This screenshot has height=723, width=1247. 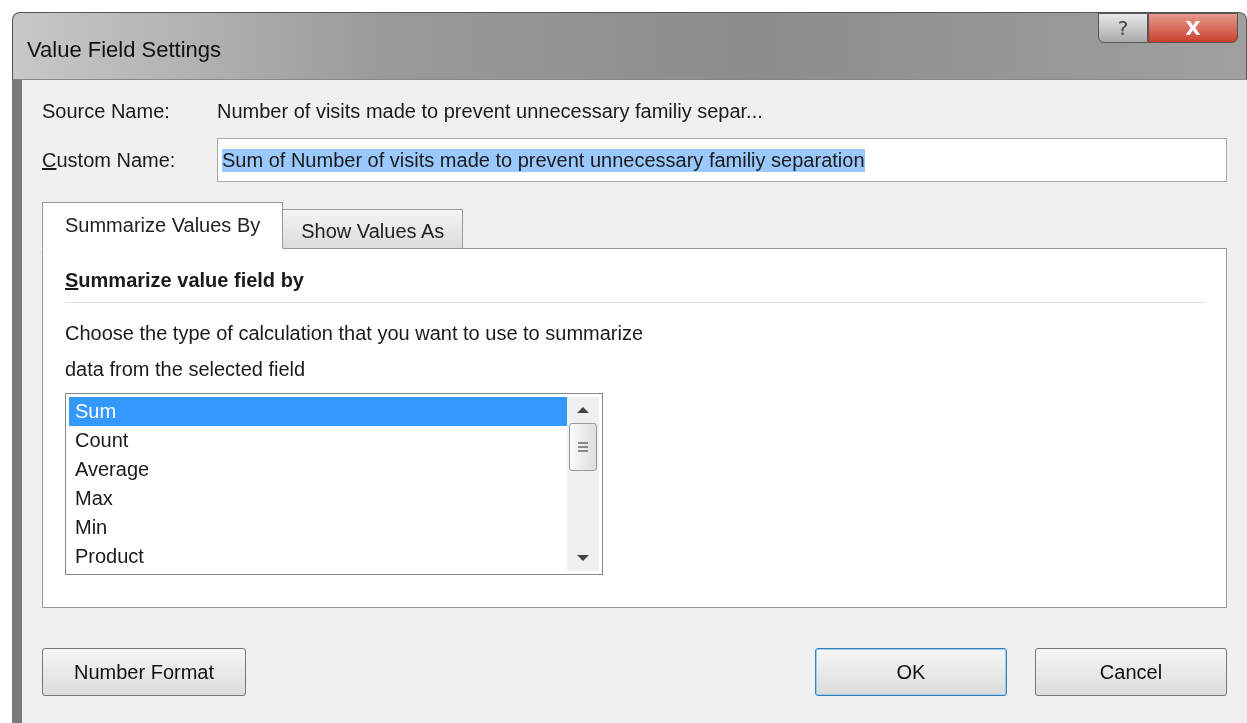 I want to click on calculation-listbox: Sum Count Average Max Min Product, so click(x=334, y=484).